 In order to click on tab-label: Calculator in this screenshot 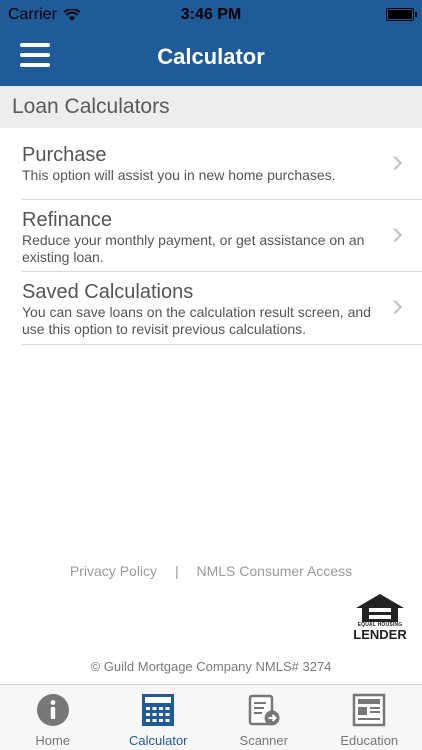, I will do `click(158, 740)`.